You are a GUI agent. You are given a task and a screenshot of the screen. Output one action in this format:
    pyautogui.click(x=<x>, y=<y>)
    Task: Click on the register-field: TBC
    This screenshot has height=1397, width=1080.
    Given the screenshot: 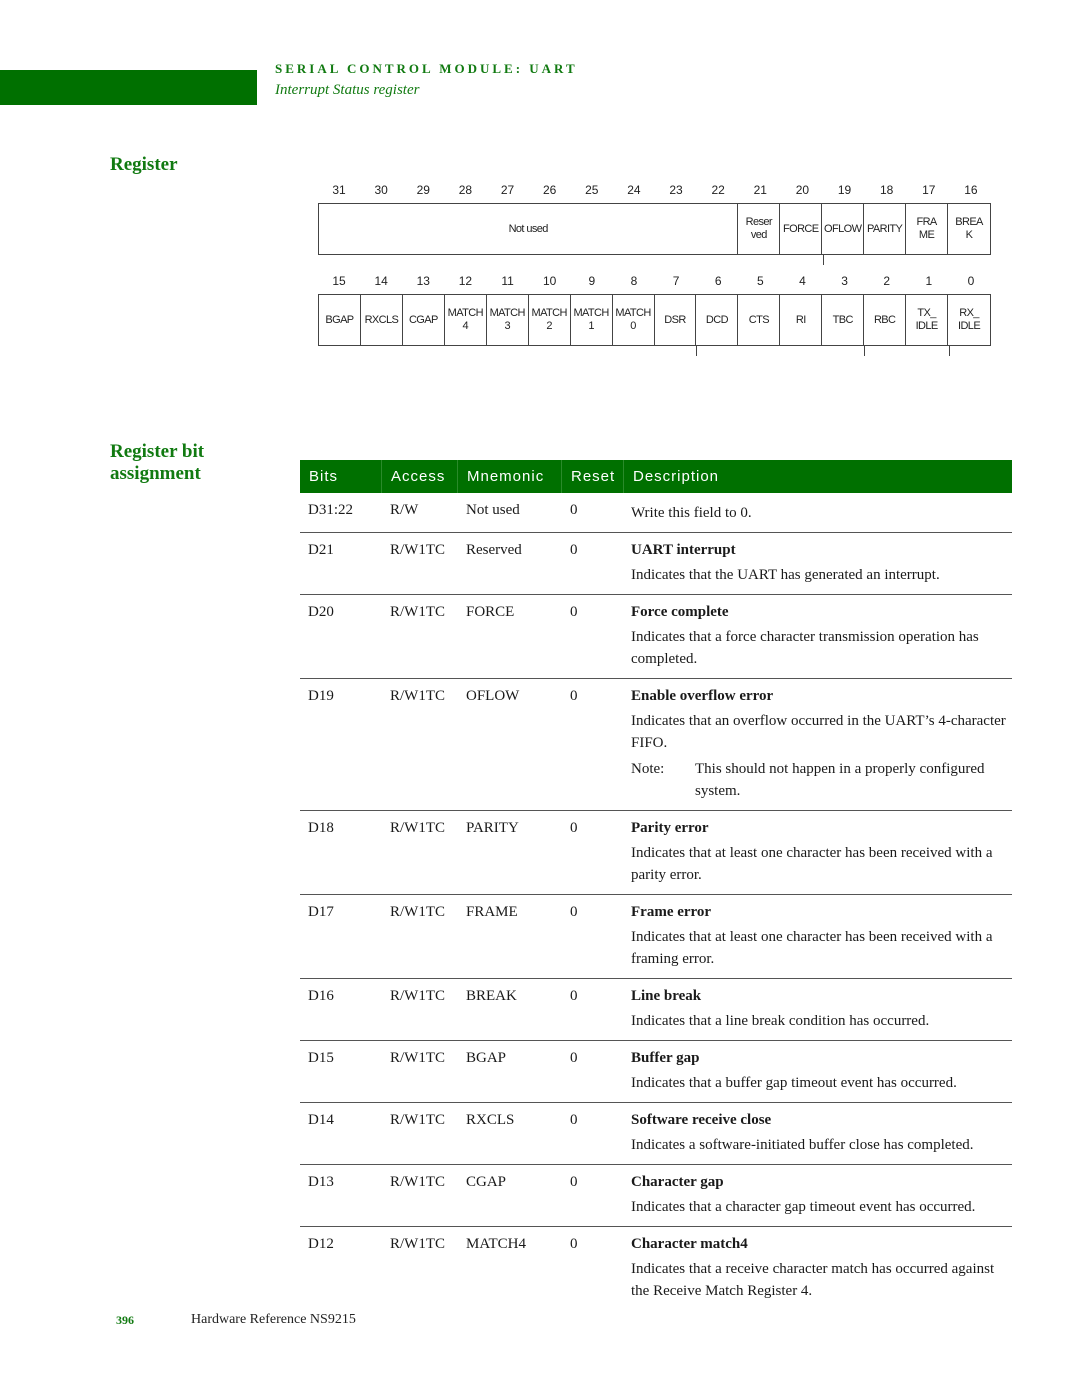 What is the action you would take?
    pyautogui.click(x=843, y=320)
    